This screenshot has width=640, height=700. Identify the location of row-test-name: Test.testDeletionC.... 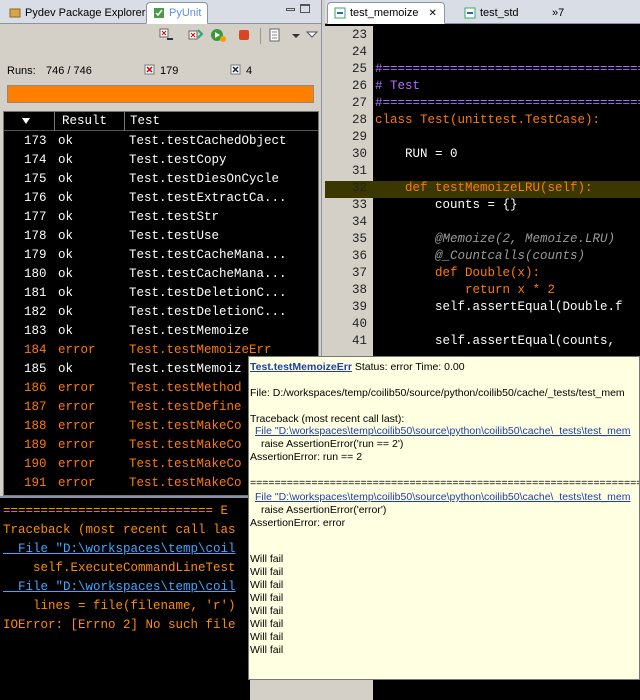
(208, 312).